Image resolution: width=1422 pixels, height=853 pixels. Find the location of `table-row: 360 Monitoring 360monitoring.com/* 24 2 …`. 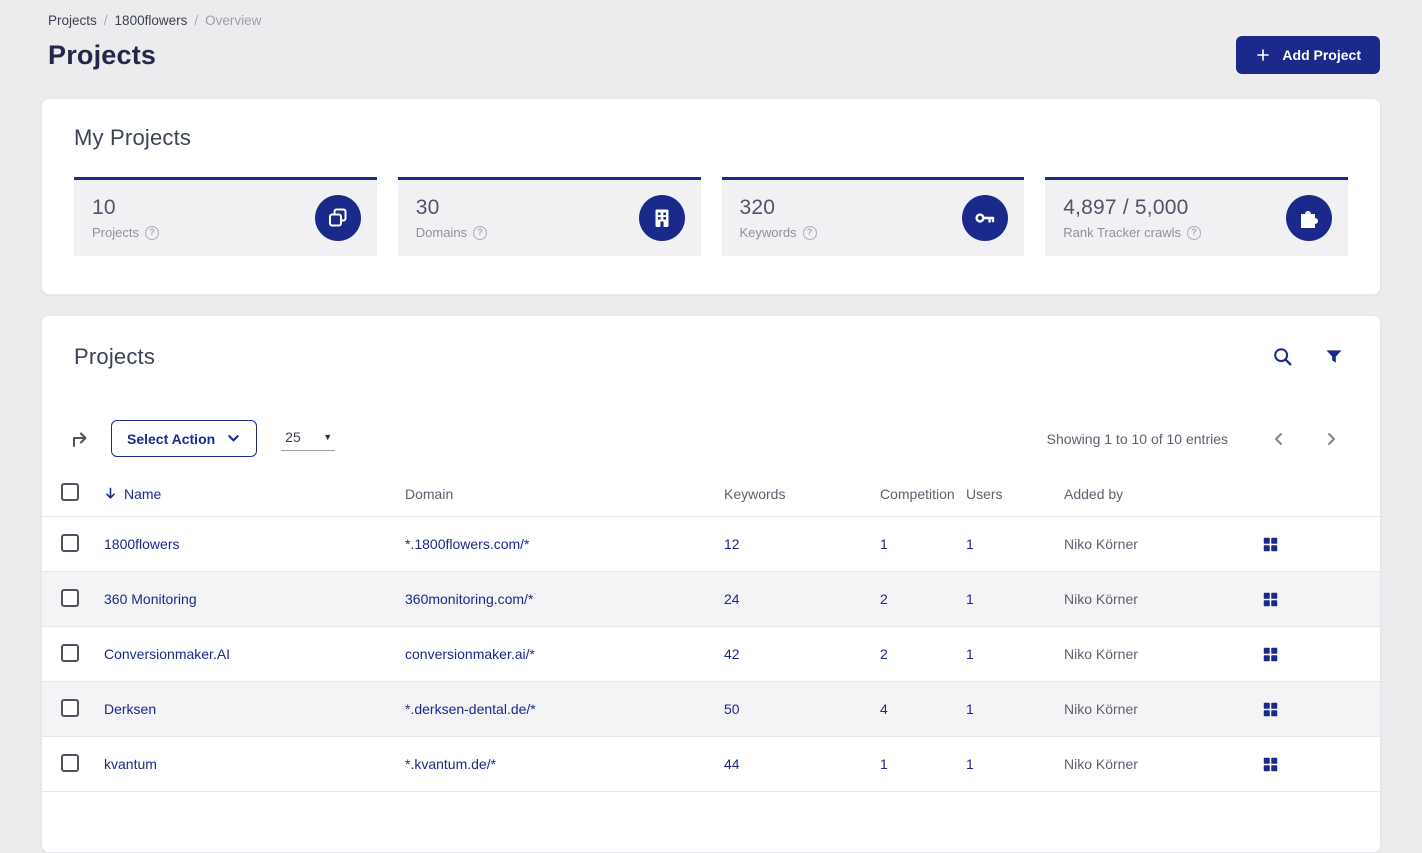

table-row: 360 Monitoring 360monitoring.com/* 24 2 … is located at coordinates (711, 599).